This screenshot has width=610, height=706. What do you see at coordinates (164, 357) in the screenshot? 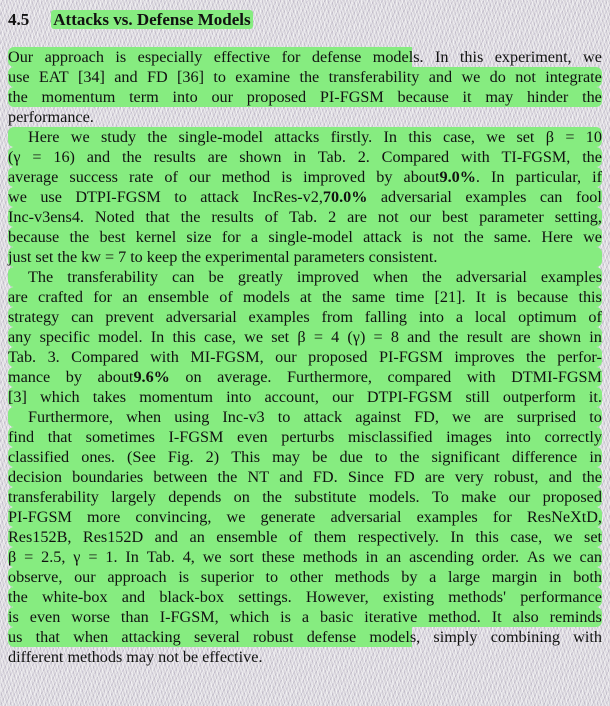
I see `word: with` at bounding box center [164, 357].